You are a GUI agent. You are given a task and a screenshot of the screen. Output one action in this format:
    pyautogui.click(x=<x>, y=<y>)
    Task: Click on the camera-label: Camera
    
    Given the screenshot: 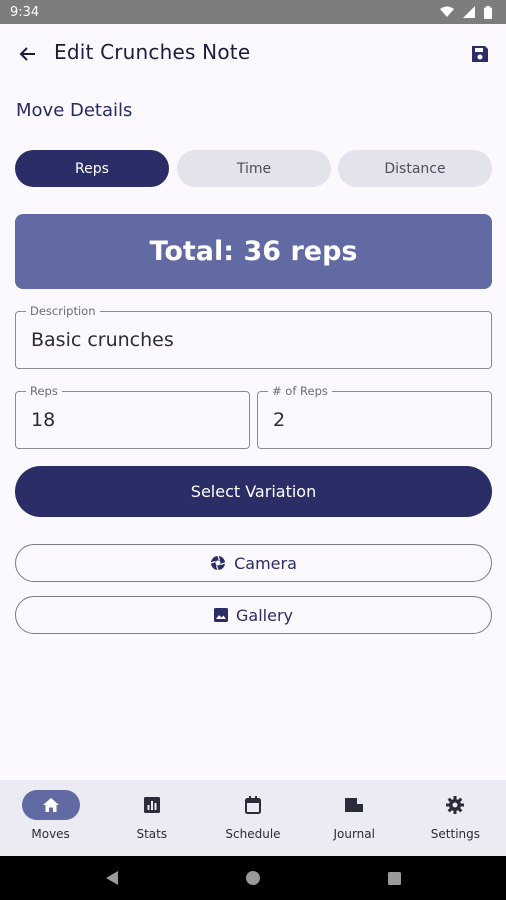 What is the action you would take?
    pyautogui.click(x=265, y=563)
    